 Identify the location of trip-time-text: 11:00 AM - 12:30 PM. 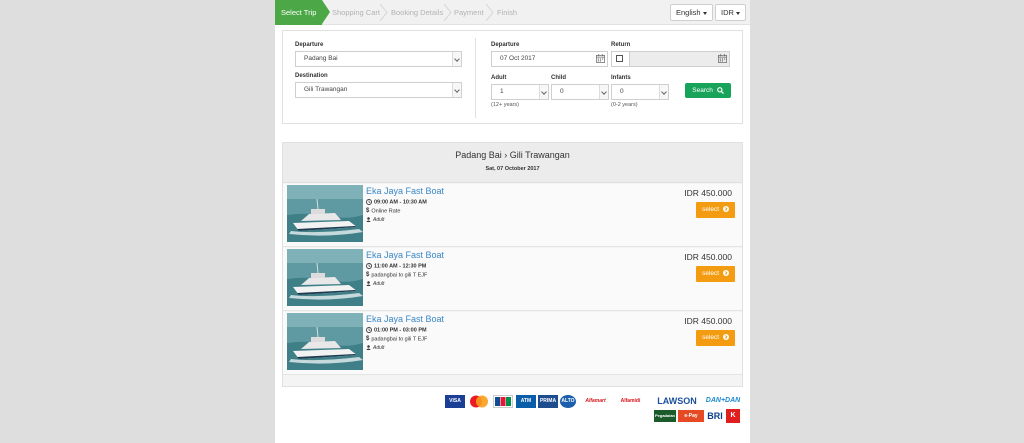
(400, 266).